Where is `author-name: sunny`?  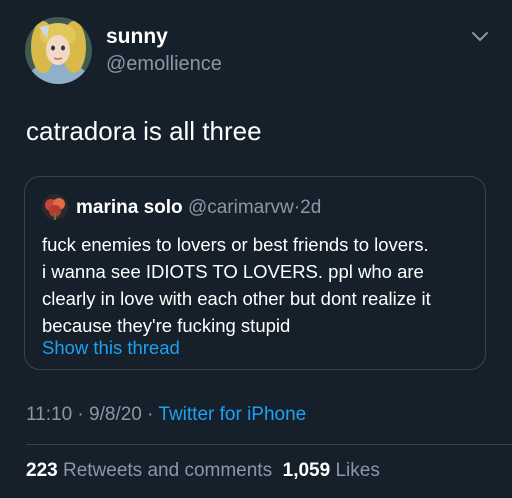 author-name: sunny is located at coordinates (137, 37).